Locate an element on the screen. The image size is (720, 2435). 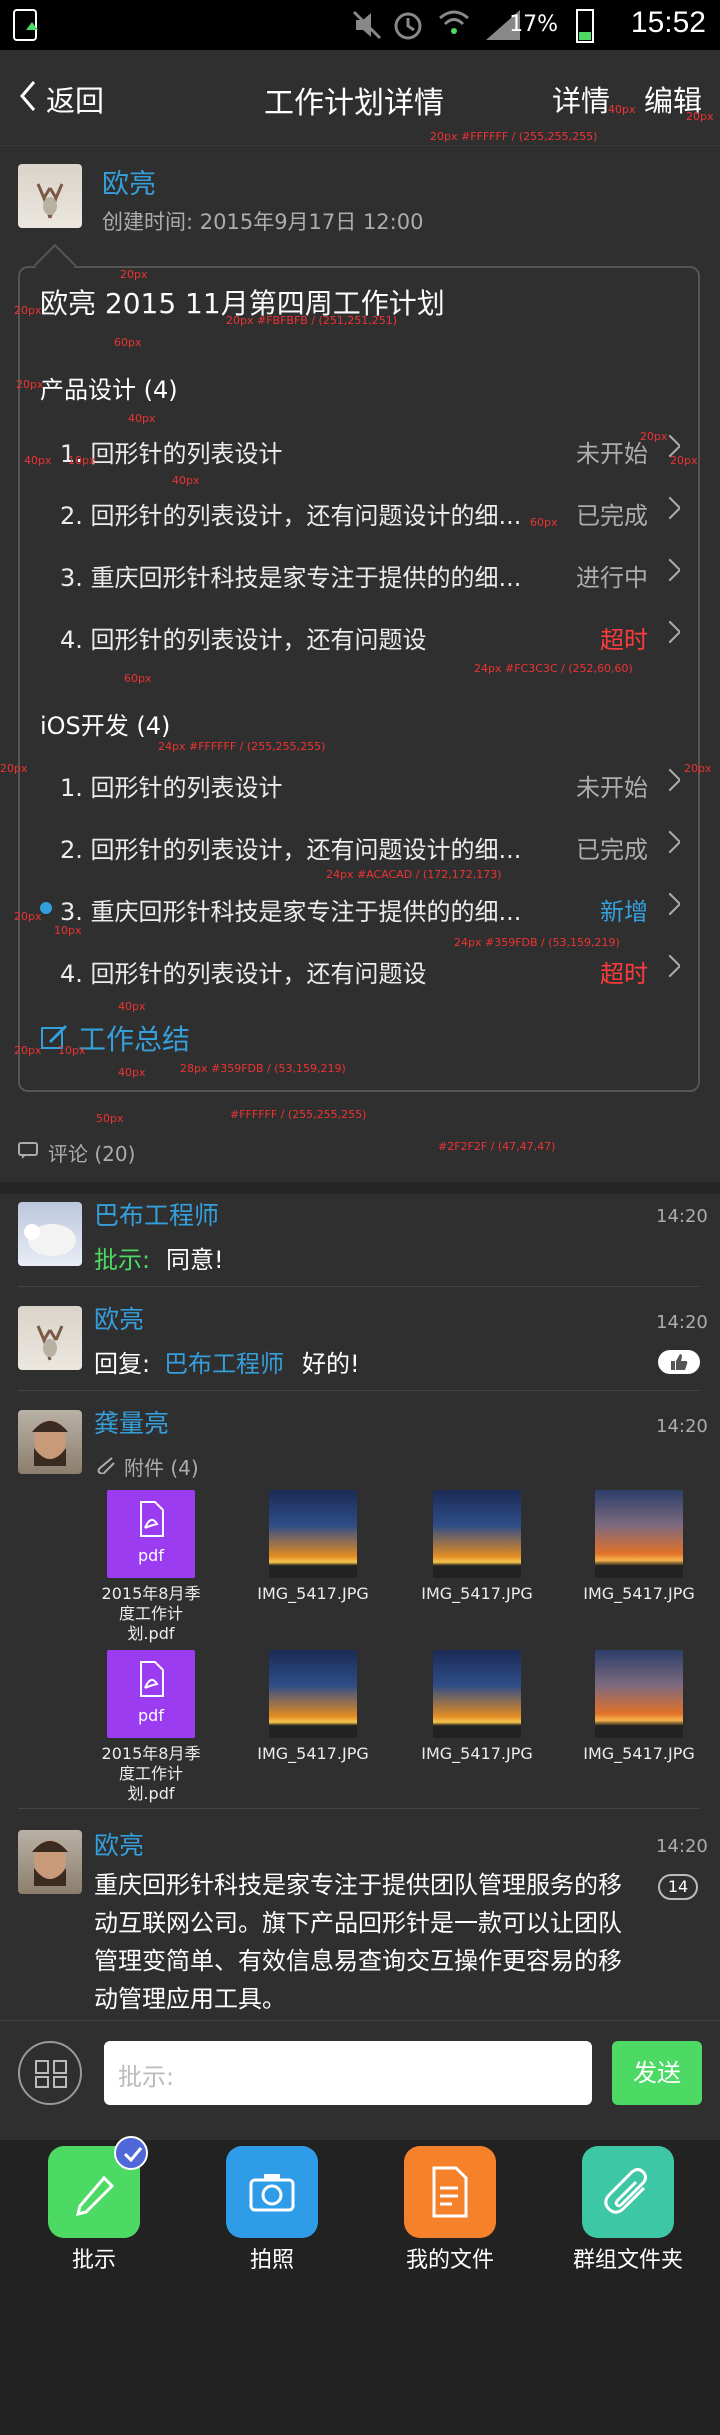
navigation-bar: 返回 工作计划详情 详情 编辑 is located at coordinates (360, 98).